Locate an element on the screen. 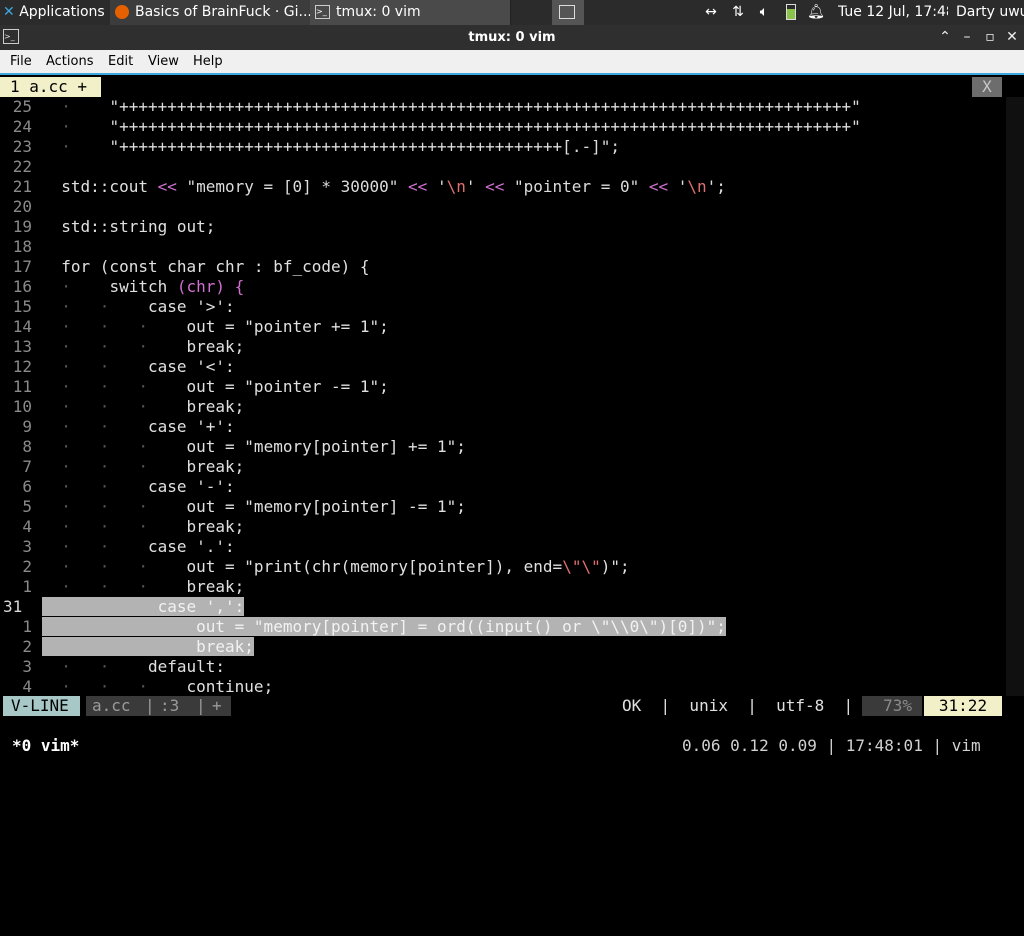 This screenshot has height=936, width=1024. code-text: std::string out; is located at coordinates (129, 226).